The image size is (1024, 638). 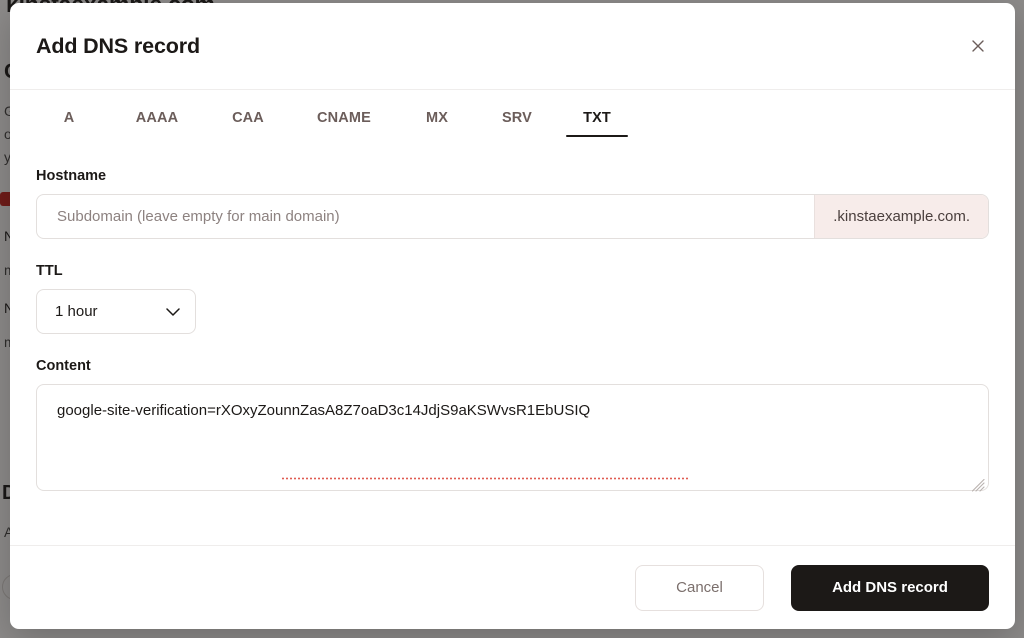 What do you see at coordinates (597, 118) in the screenshot?
I see `tab-txt: TXT` at bounding box center [597, 118].